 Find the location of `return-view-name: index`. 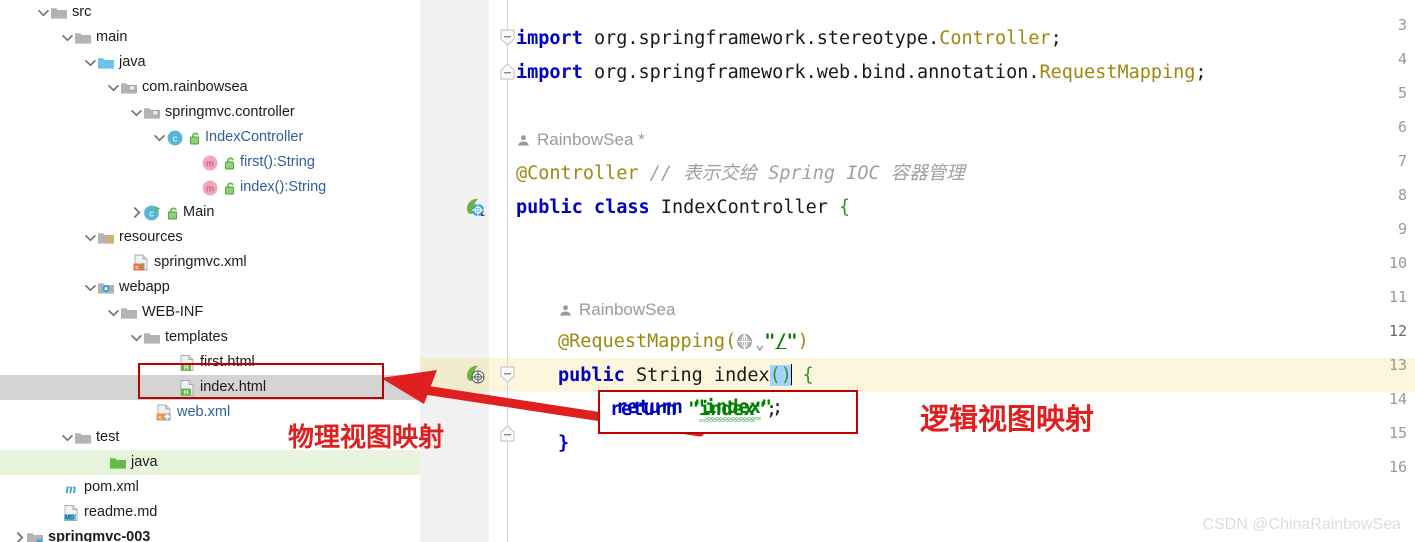

return-view-name: index is located at coordinates (727, 410).